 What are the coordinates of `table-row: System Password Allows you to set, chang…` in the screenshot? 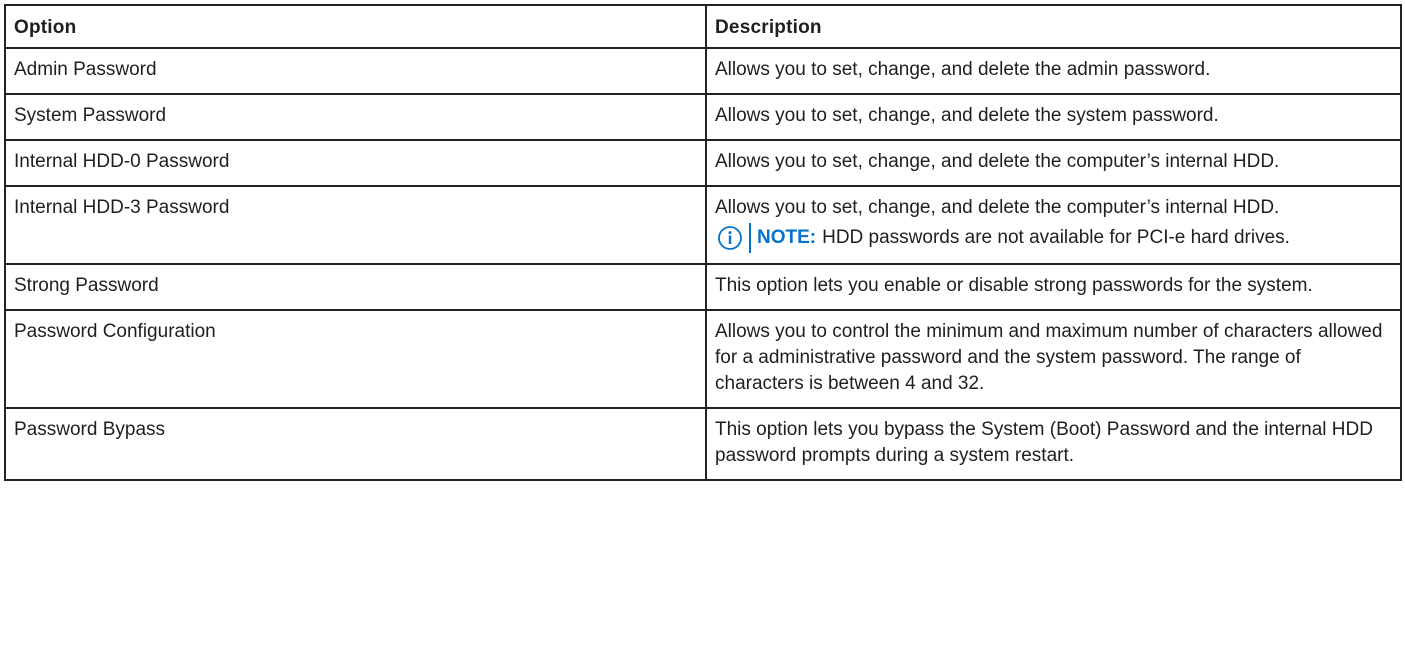 It's located at (703, 117).